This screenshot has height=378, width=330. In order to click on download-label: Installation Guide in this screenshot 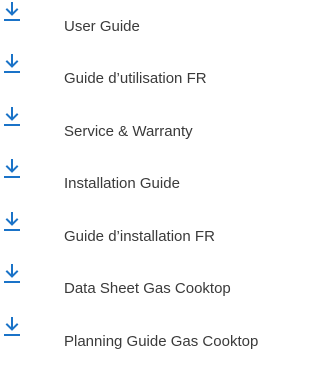, I will do `click(122, 183)`.